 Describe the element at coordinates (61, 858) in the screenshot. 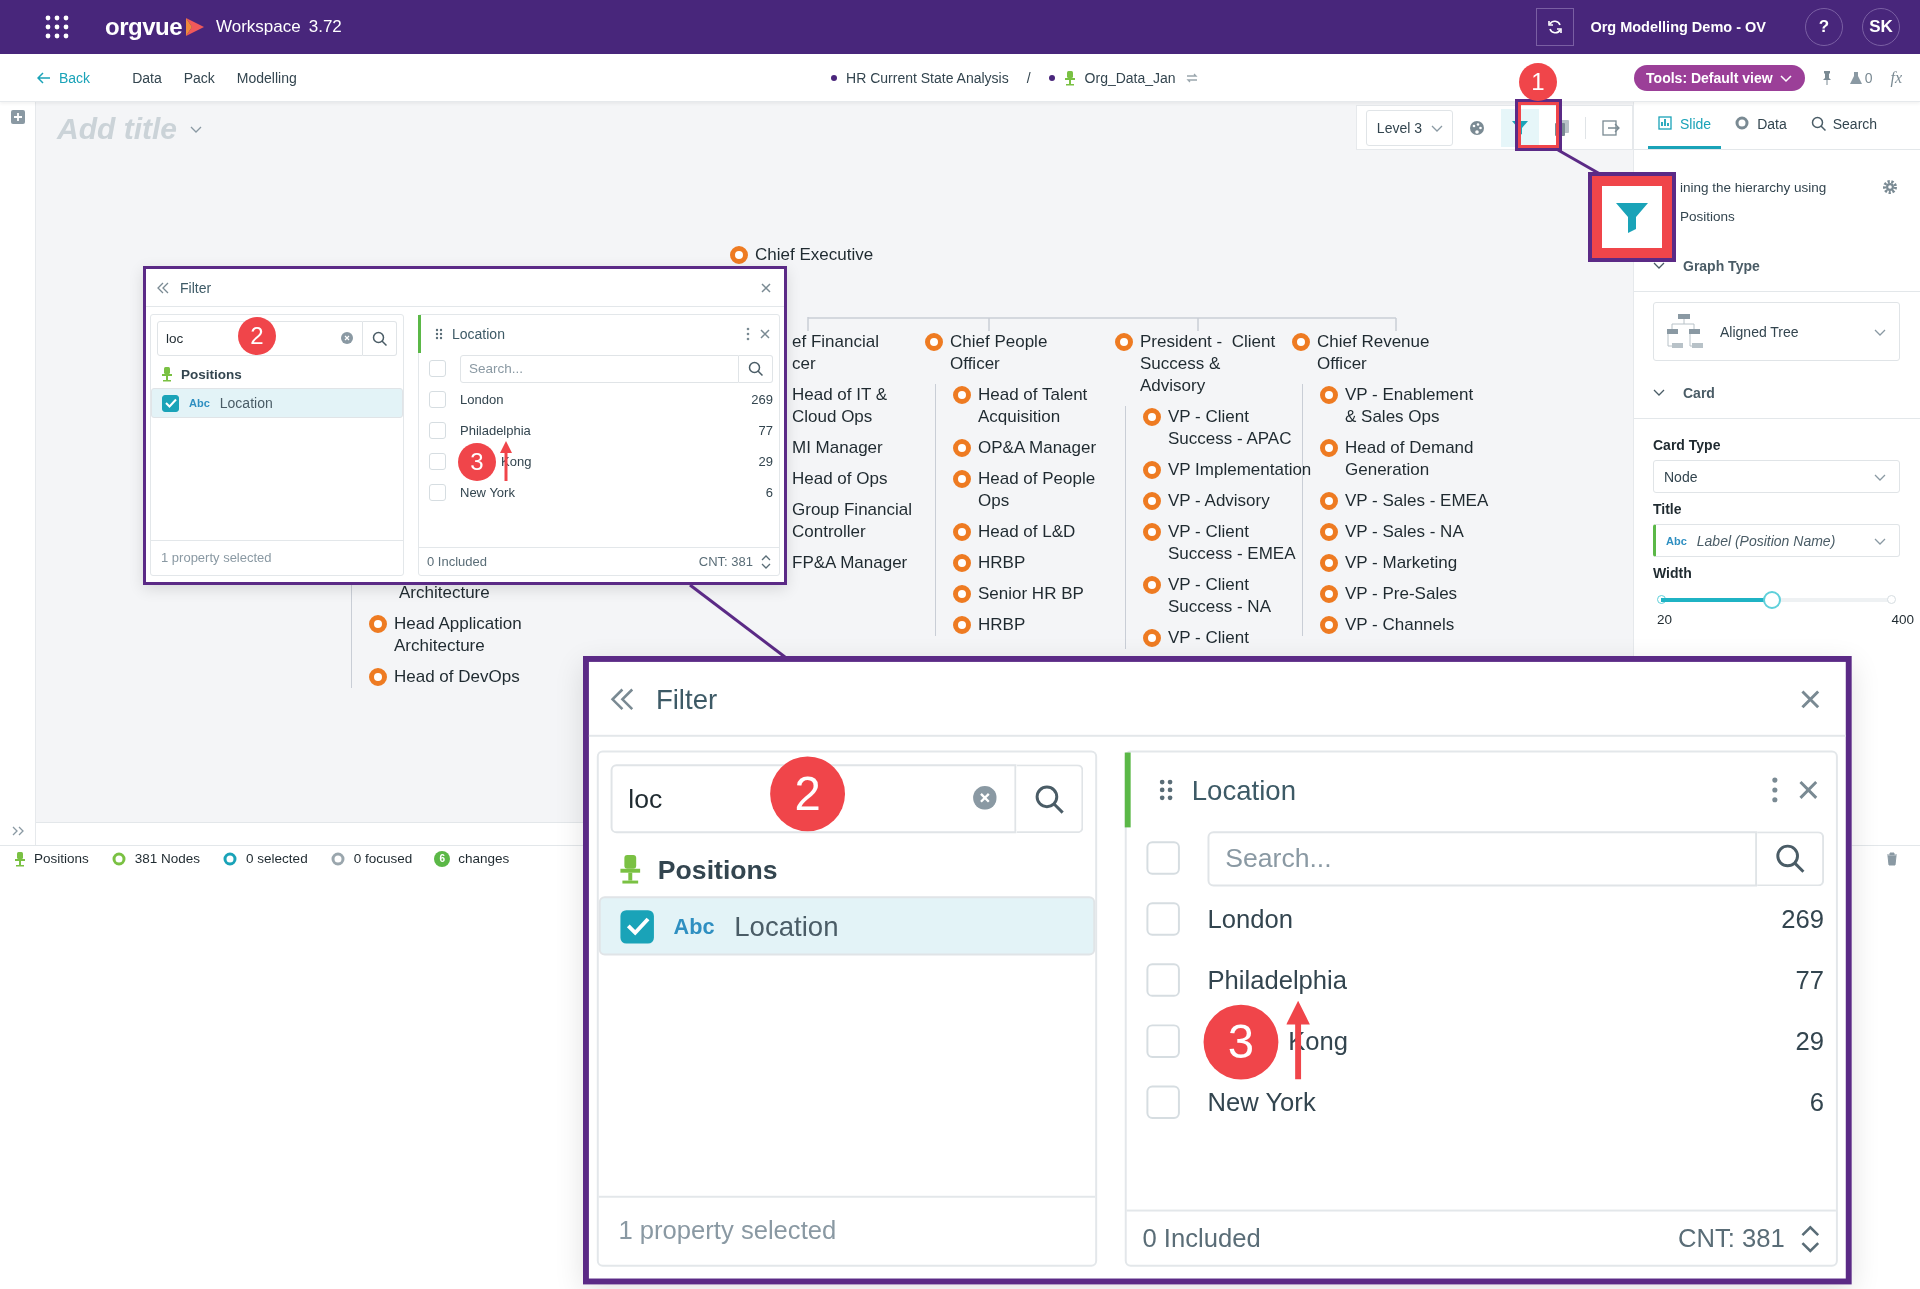

I see `status-text: Positions` at that location.